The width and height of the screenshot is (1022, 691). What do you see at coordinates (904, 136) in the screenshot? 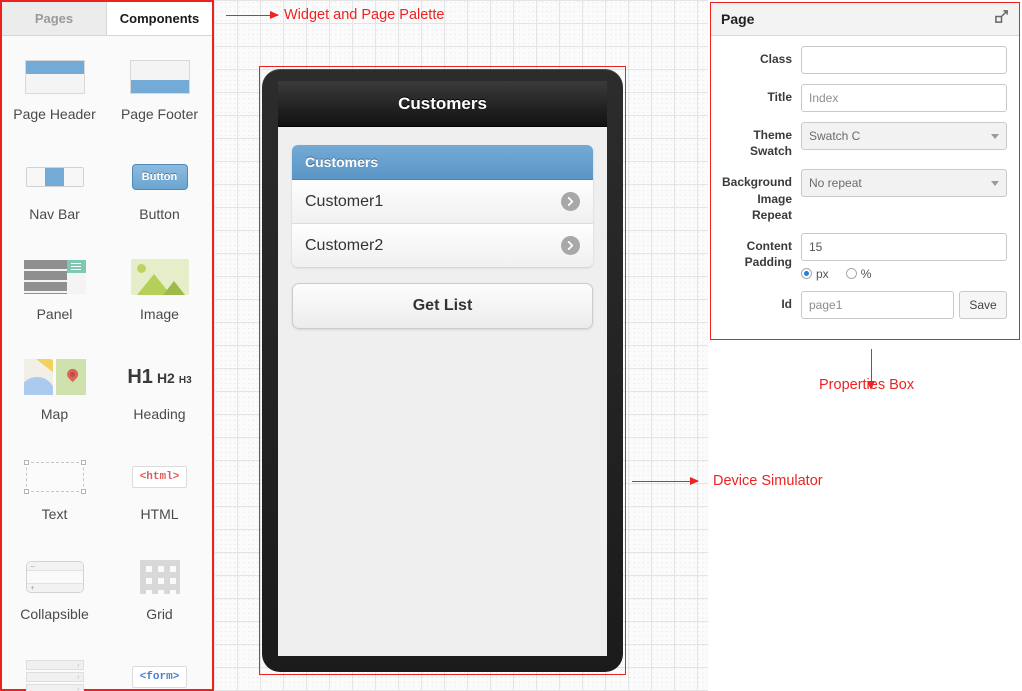
I see `theme-swatch-select: Swatch C` at bounding box center [904, 136].